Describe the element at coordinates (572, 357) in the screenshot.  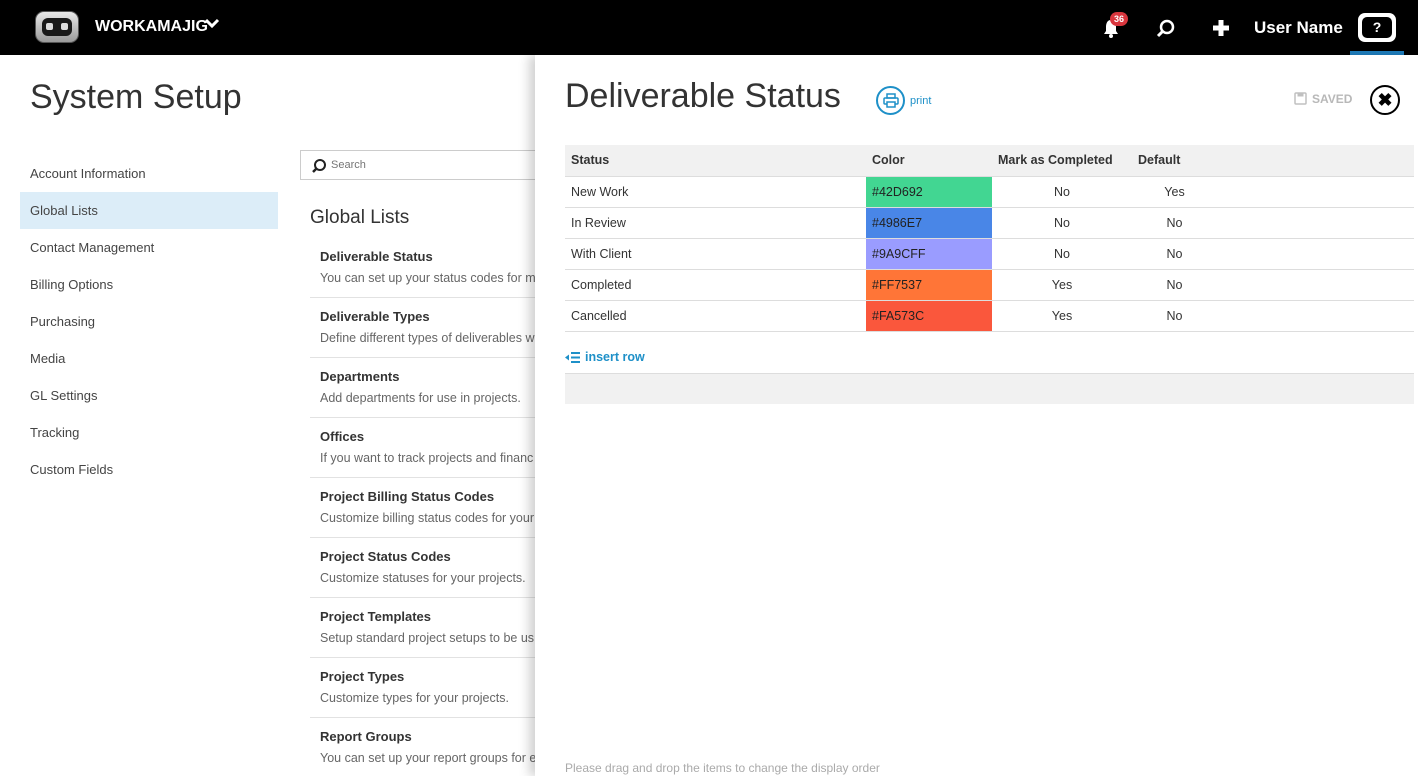
I see `insert-row-icon` at that location.